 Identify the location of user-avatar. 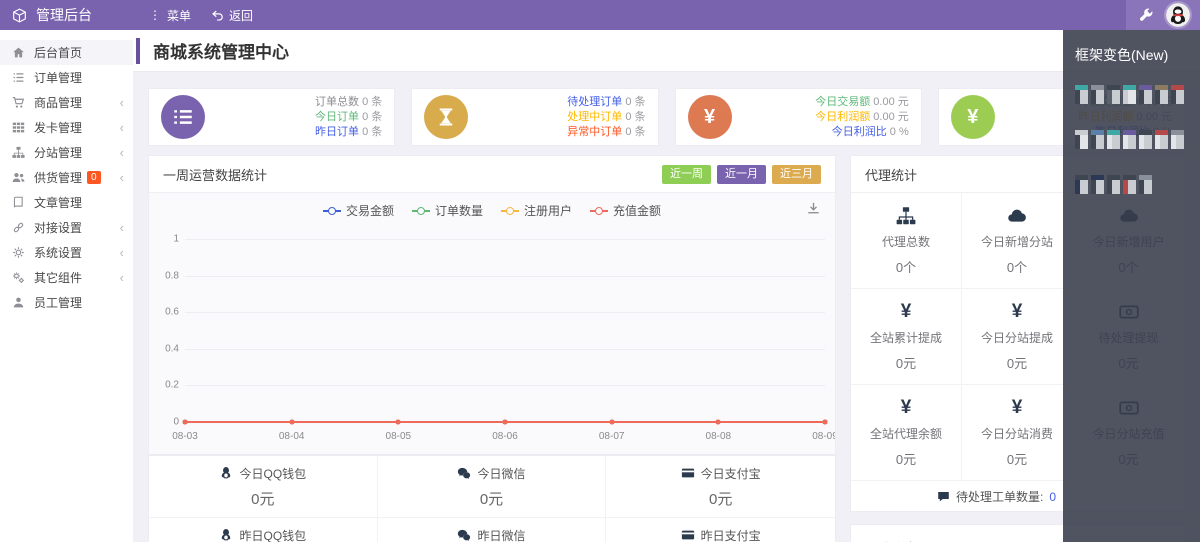
(1178, 15).